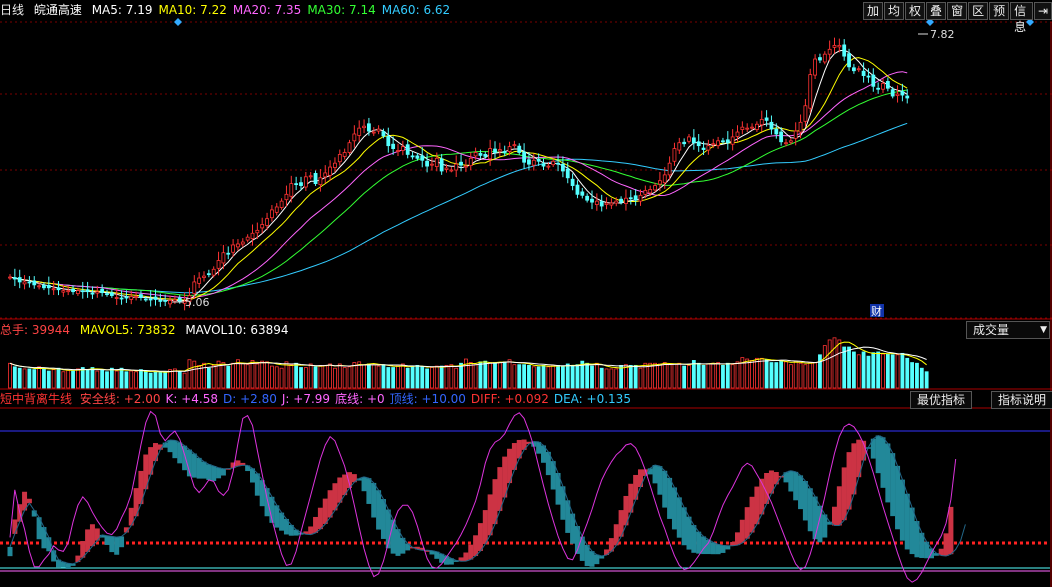 Image resolution: width=1052 pixels, height=587 pixels. Describe the element at coordinates (941, 400) in the screenshot. I see `best-indicator-button: 最优指标` at that location.